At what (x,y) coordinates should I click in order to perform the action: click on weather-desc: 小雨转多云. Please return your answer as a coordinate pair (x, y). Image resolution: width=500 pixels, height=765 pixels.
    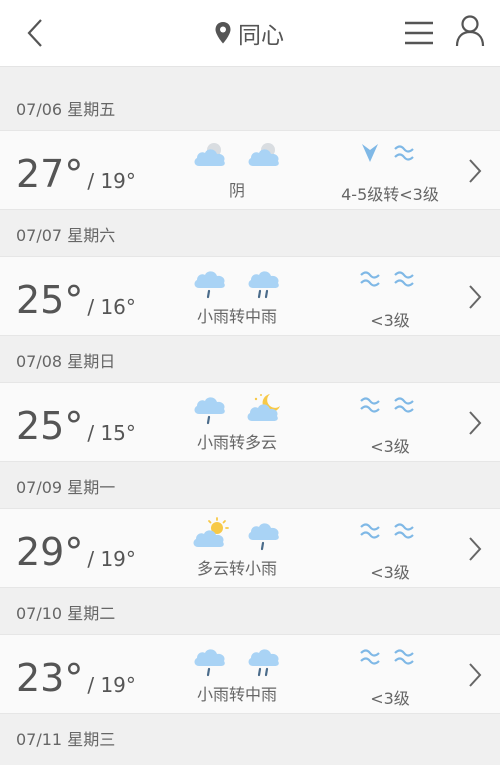
    Looking at the image, I should click on (236, 442).